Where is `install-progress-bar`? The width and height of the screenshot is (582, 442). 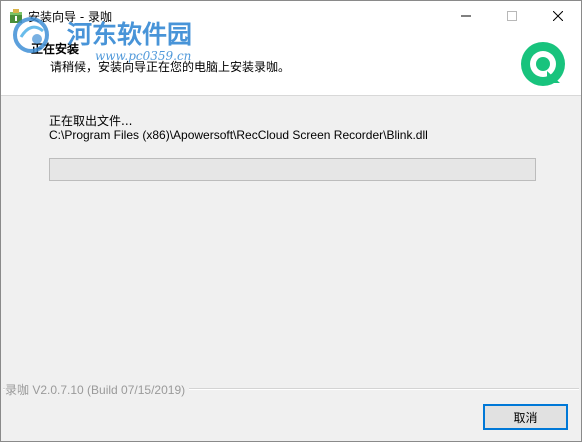
install-progress-bar is located at coordinates (292, 169).